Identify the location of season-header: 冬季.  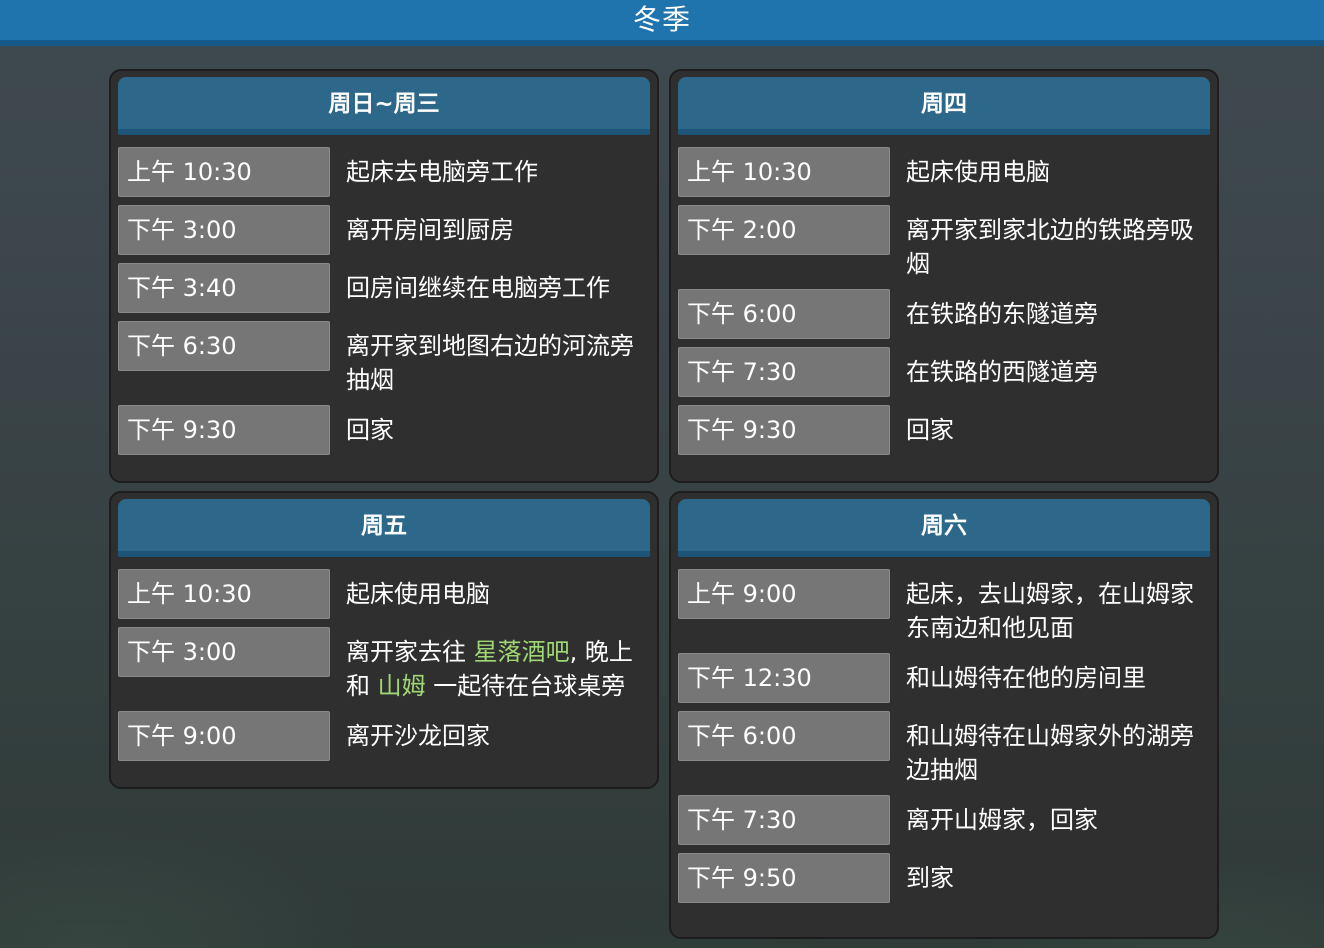
(662, 23).